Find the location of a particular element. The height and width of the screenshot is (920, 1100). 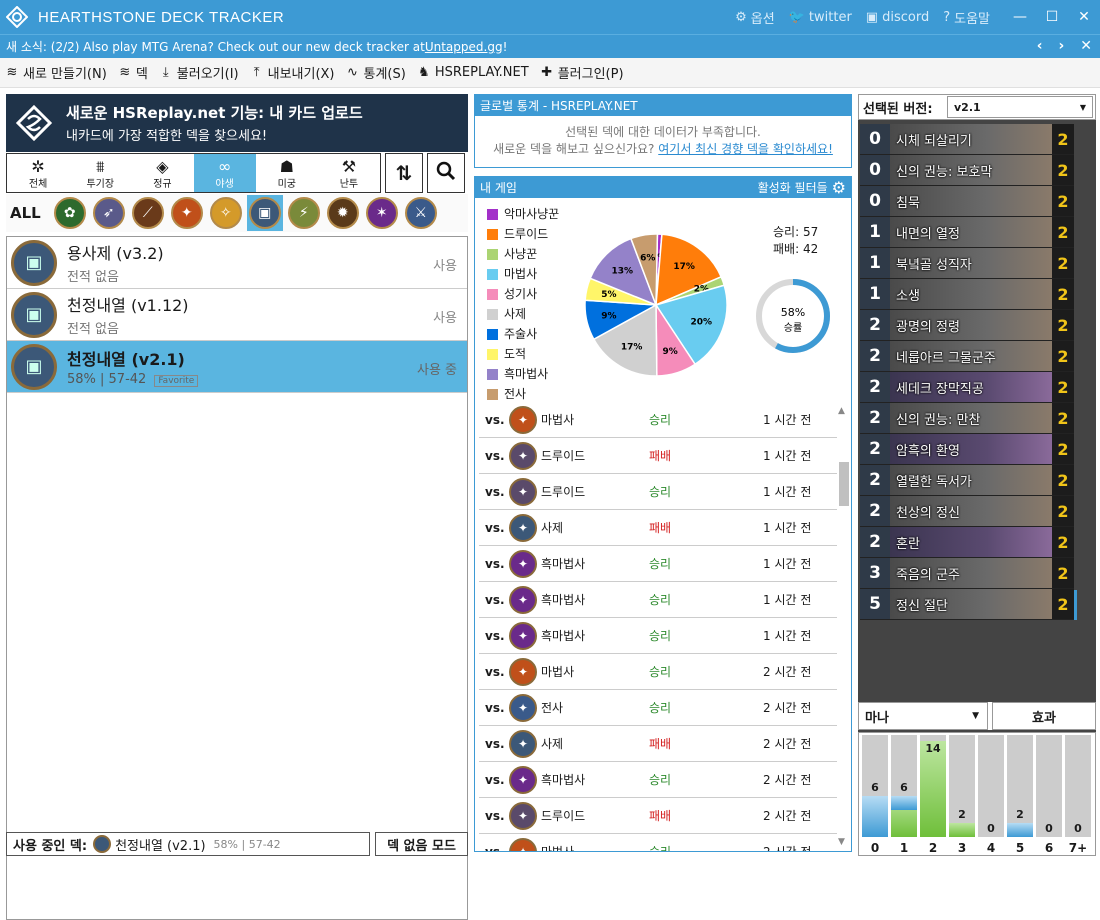

mana-bar-value: 2 is located at coordinates (962, 815).